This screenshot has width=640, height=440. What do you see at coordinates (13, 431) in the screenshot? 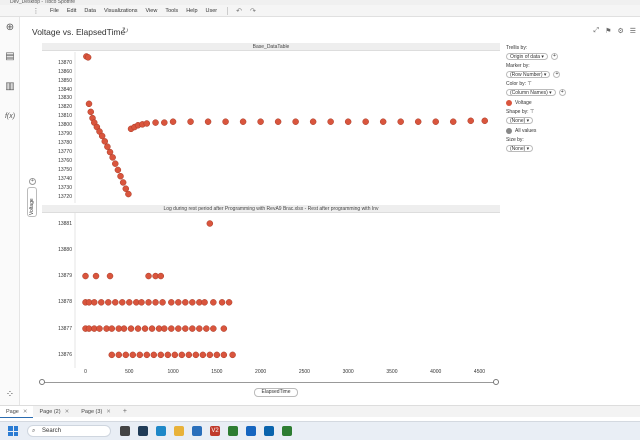
I see `windows-start-icon` at bounding box center [13, 431].